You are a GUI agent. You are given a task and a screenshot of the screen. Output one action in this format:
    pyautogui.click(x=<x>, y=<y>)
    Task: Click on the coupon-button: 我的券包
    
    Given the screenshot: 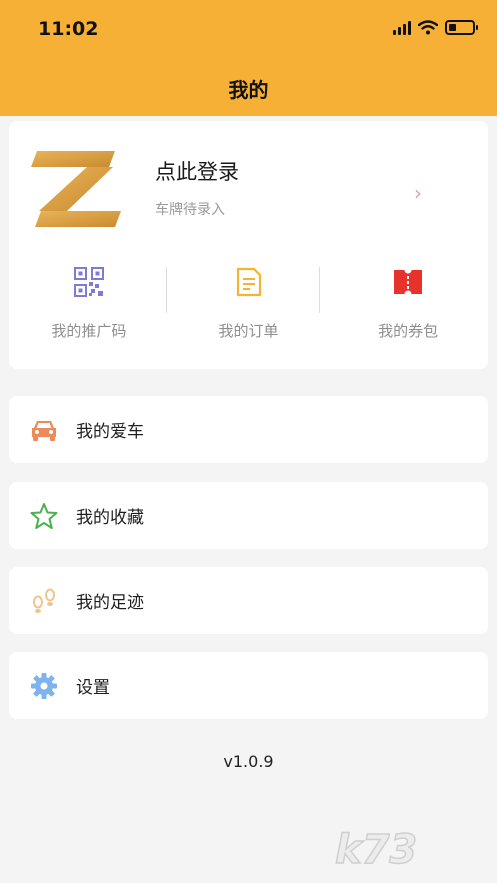 What is the action you would take?
    pyautogui.click(x=408, y=301)
    